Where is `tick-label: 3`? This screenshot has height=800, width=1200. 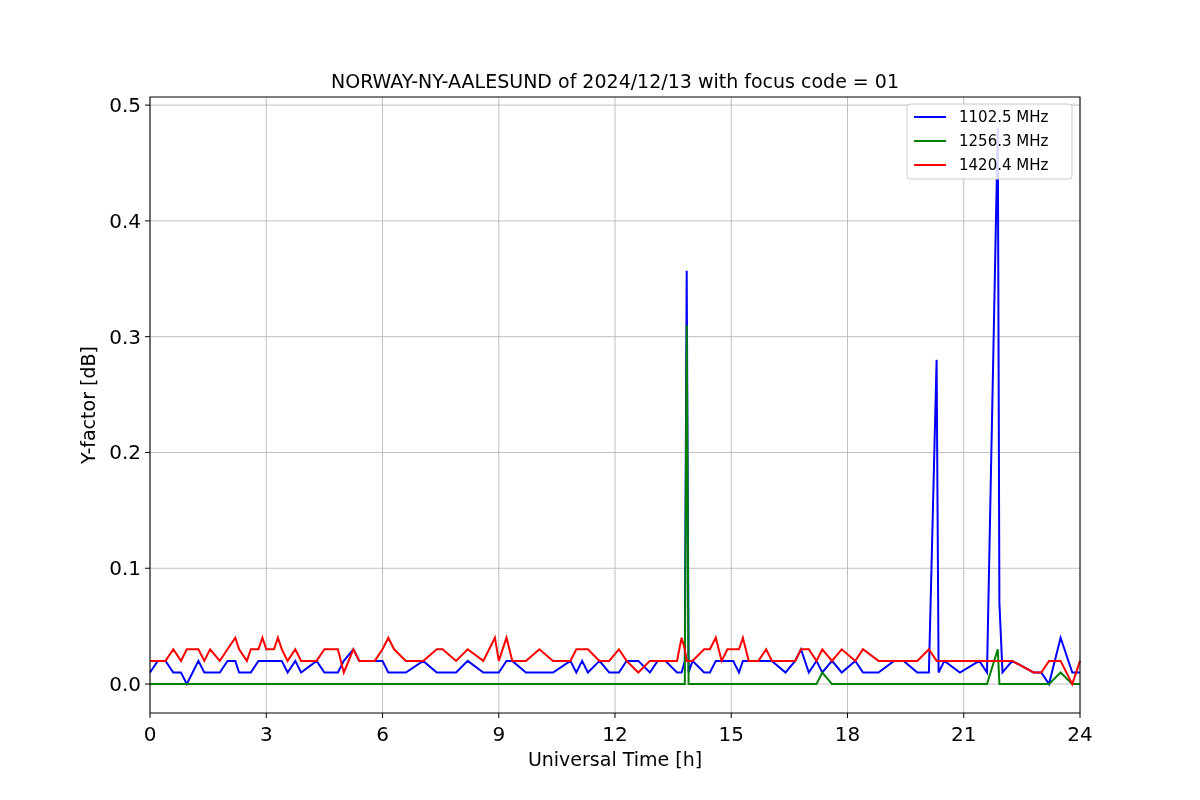
tick-label: 3 is located at coordinates (266, 734).